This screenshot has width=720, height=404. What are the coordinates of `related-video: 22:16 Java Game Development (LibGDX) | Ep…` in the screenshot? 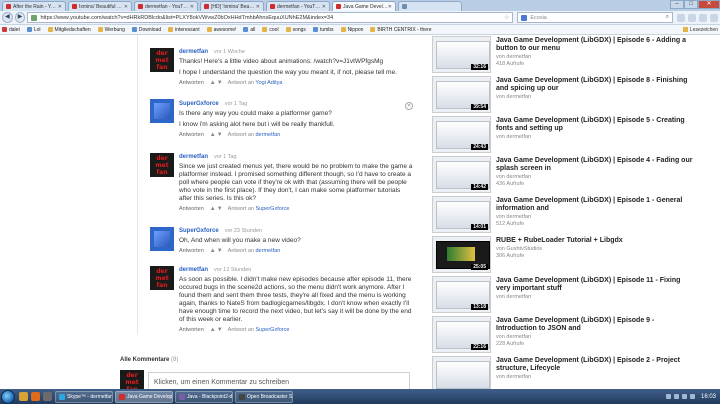 It's located at (567, 335).